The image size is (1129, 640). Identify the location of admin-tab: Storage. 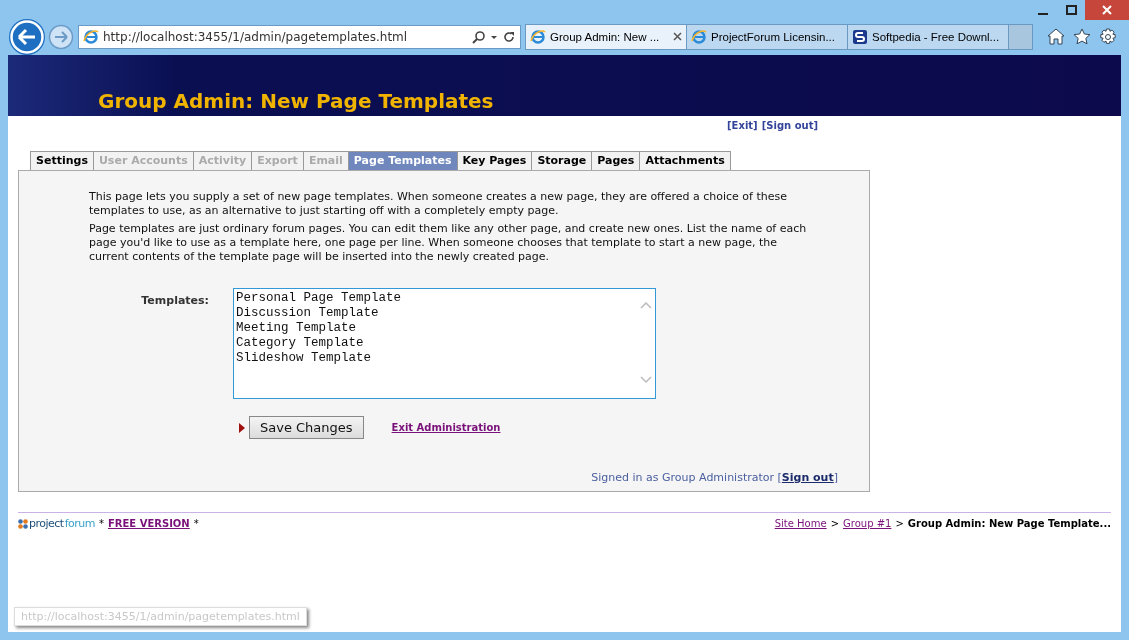
(562, 160).